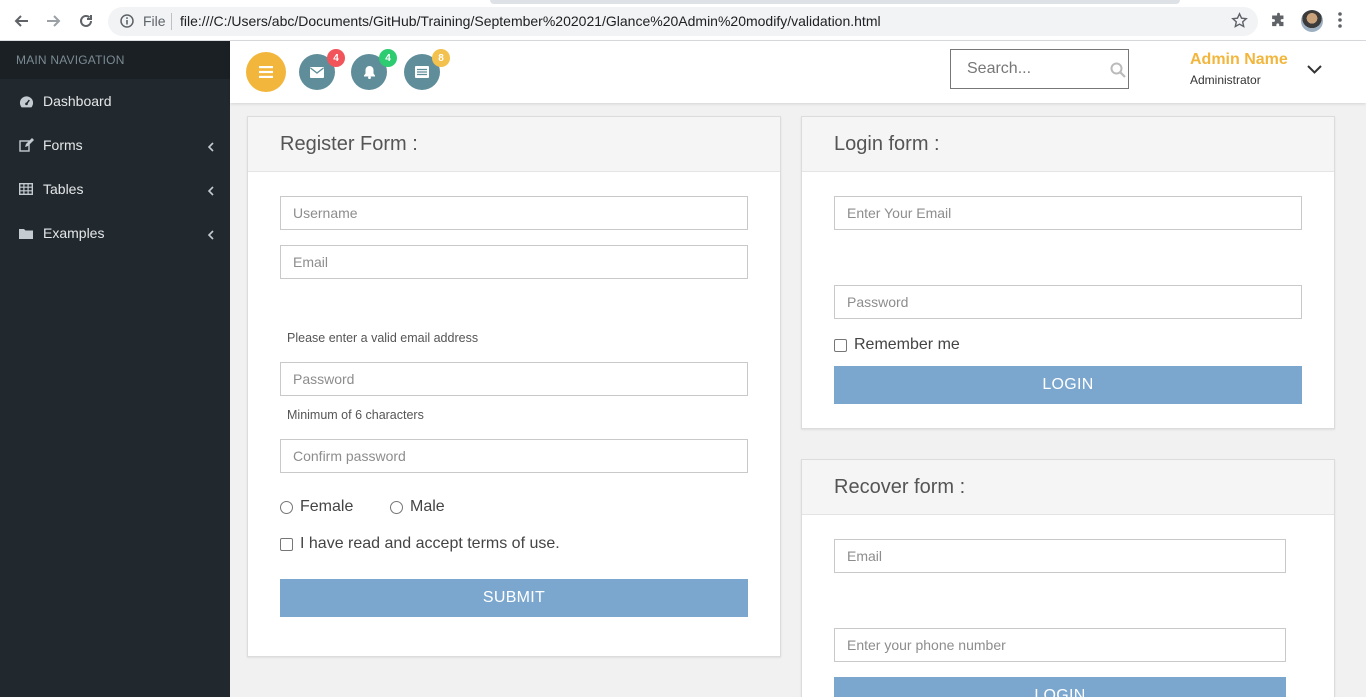  What do you see at coordinates (798, 72) in the screenshot?
I see `top-header: 4 4 8 Admin Name Administrator` at bounding box center [798, 72].